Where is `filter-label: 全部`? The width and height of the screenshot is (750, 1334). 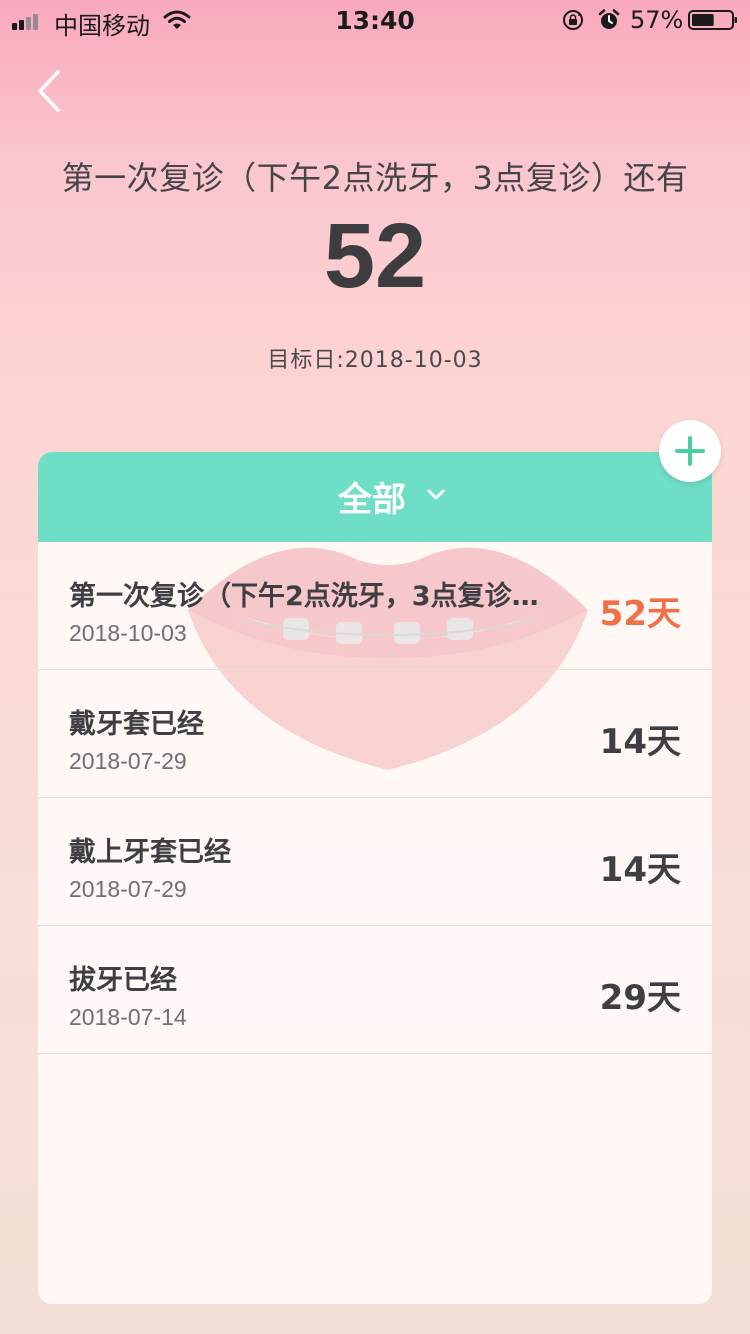 filter-label: 全部 is located at coordinates (372, 496).